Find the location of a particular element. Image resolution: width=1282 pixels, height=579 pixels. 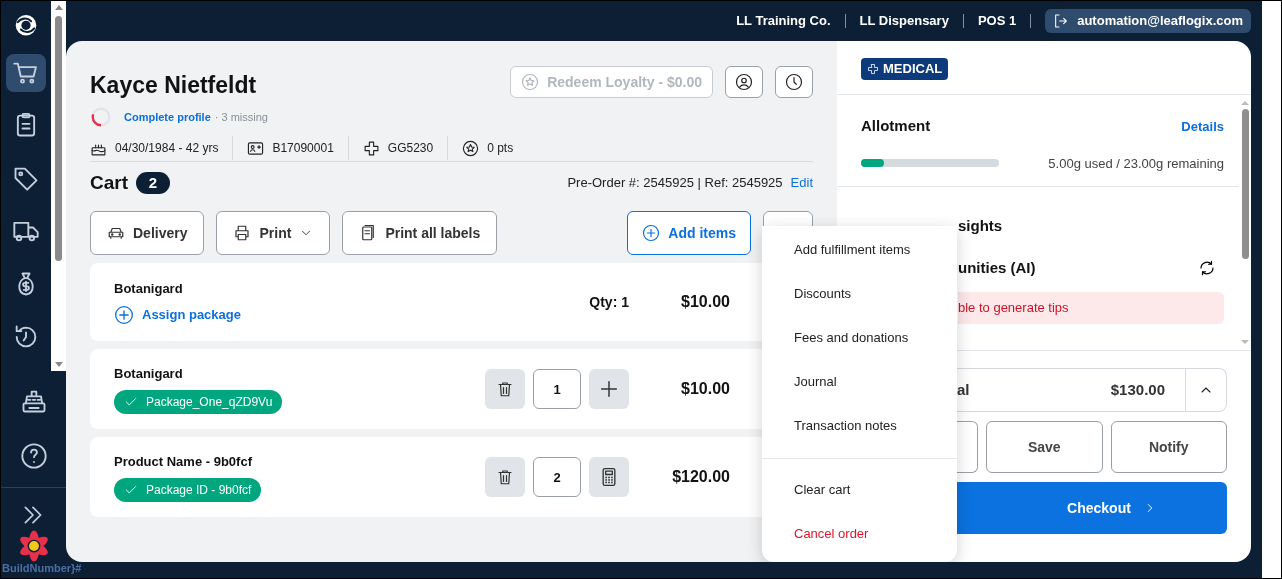

menu-item: Discounts is located at coordinates (859, 294).